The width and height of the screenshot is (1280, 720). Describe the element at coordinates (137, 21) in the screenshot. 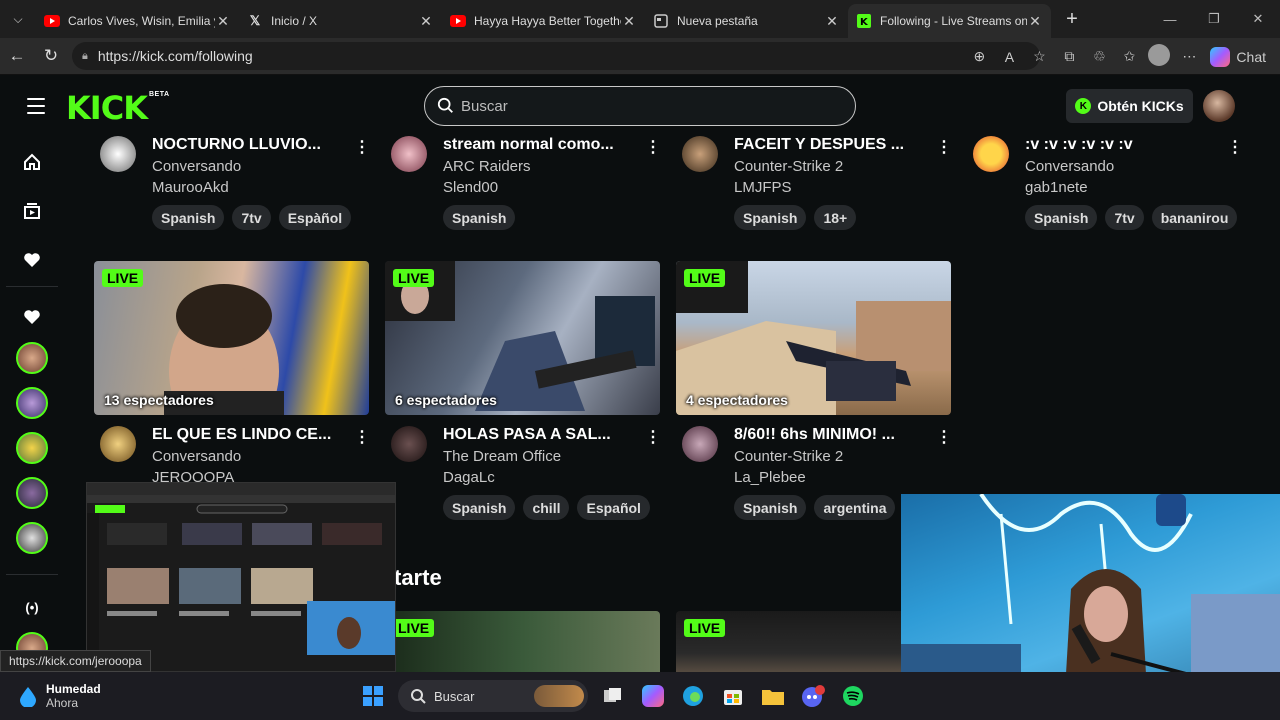

I see `tab-0: Carlos Vives, Wisin, Emilia y Xav ✕` at that location.